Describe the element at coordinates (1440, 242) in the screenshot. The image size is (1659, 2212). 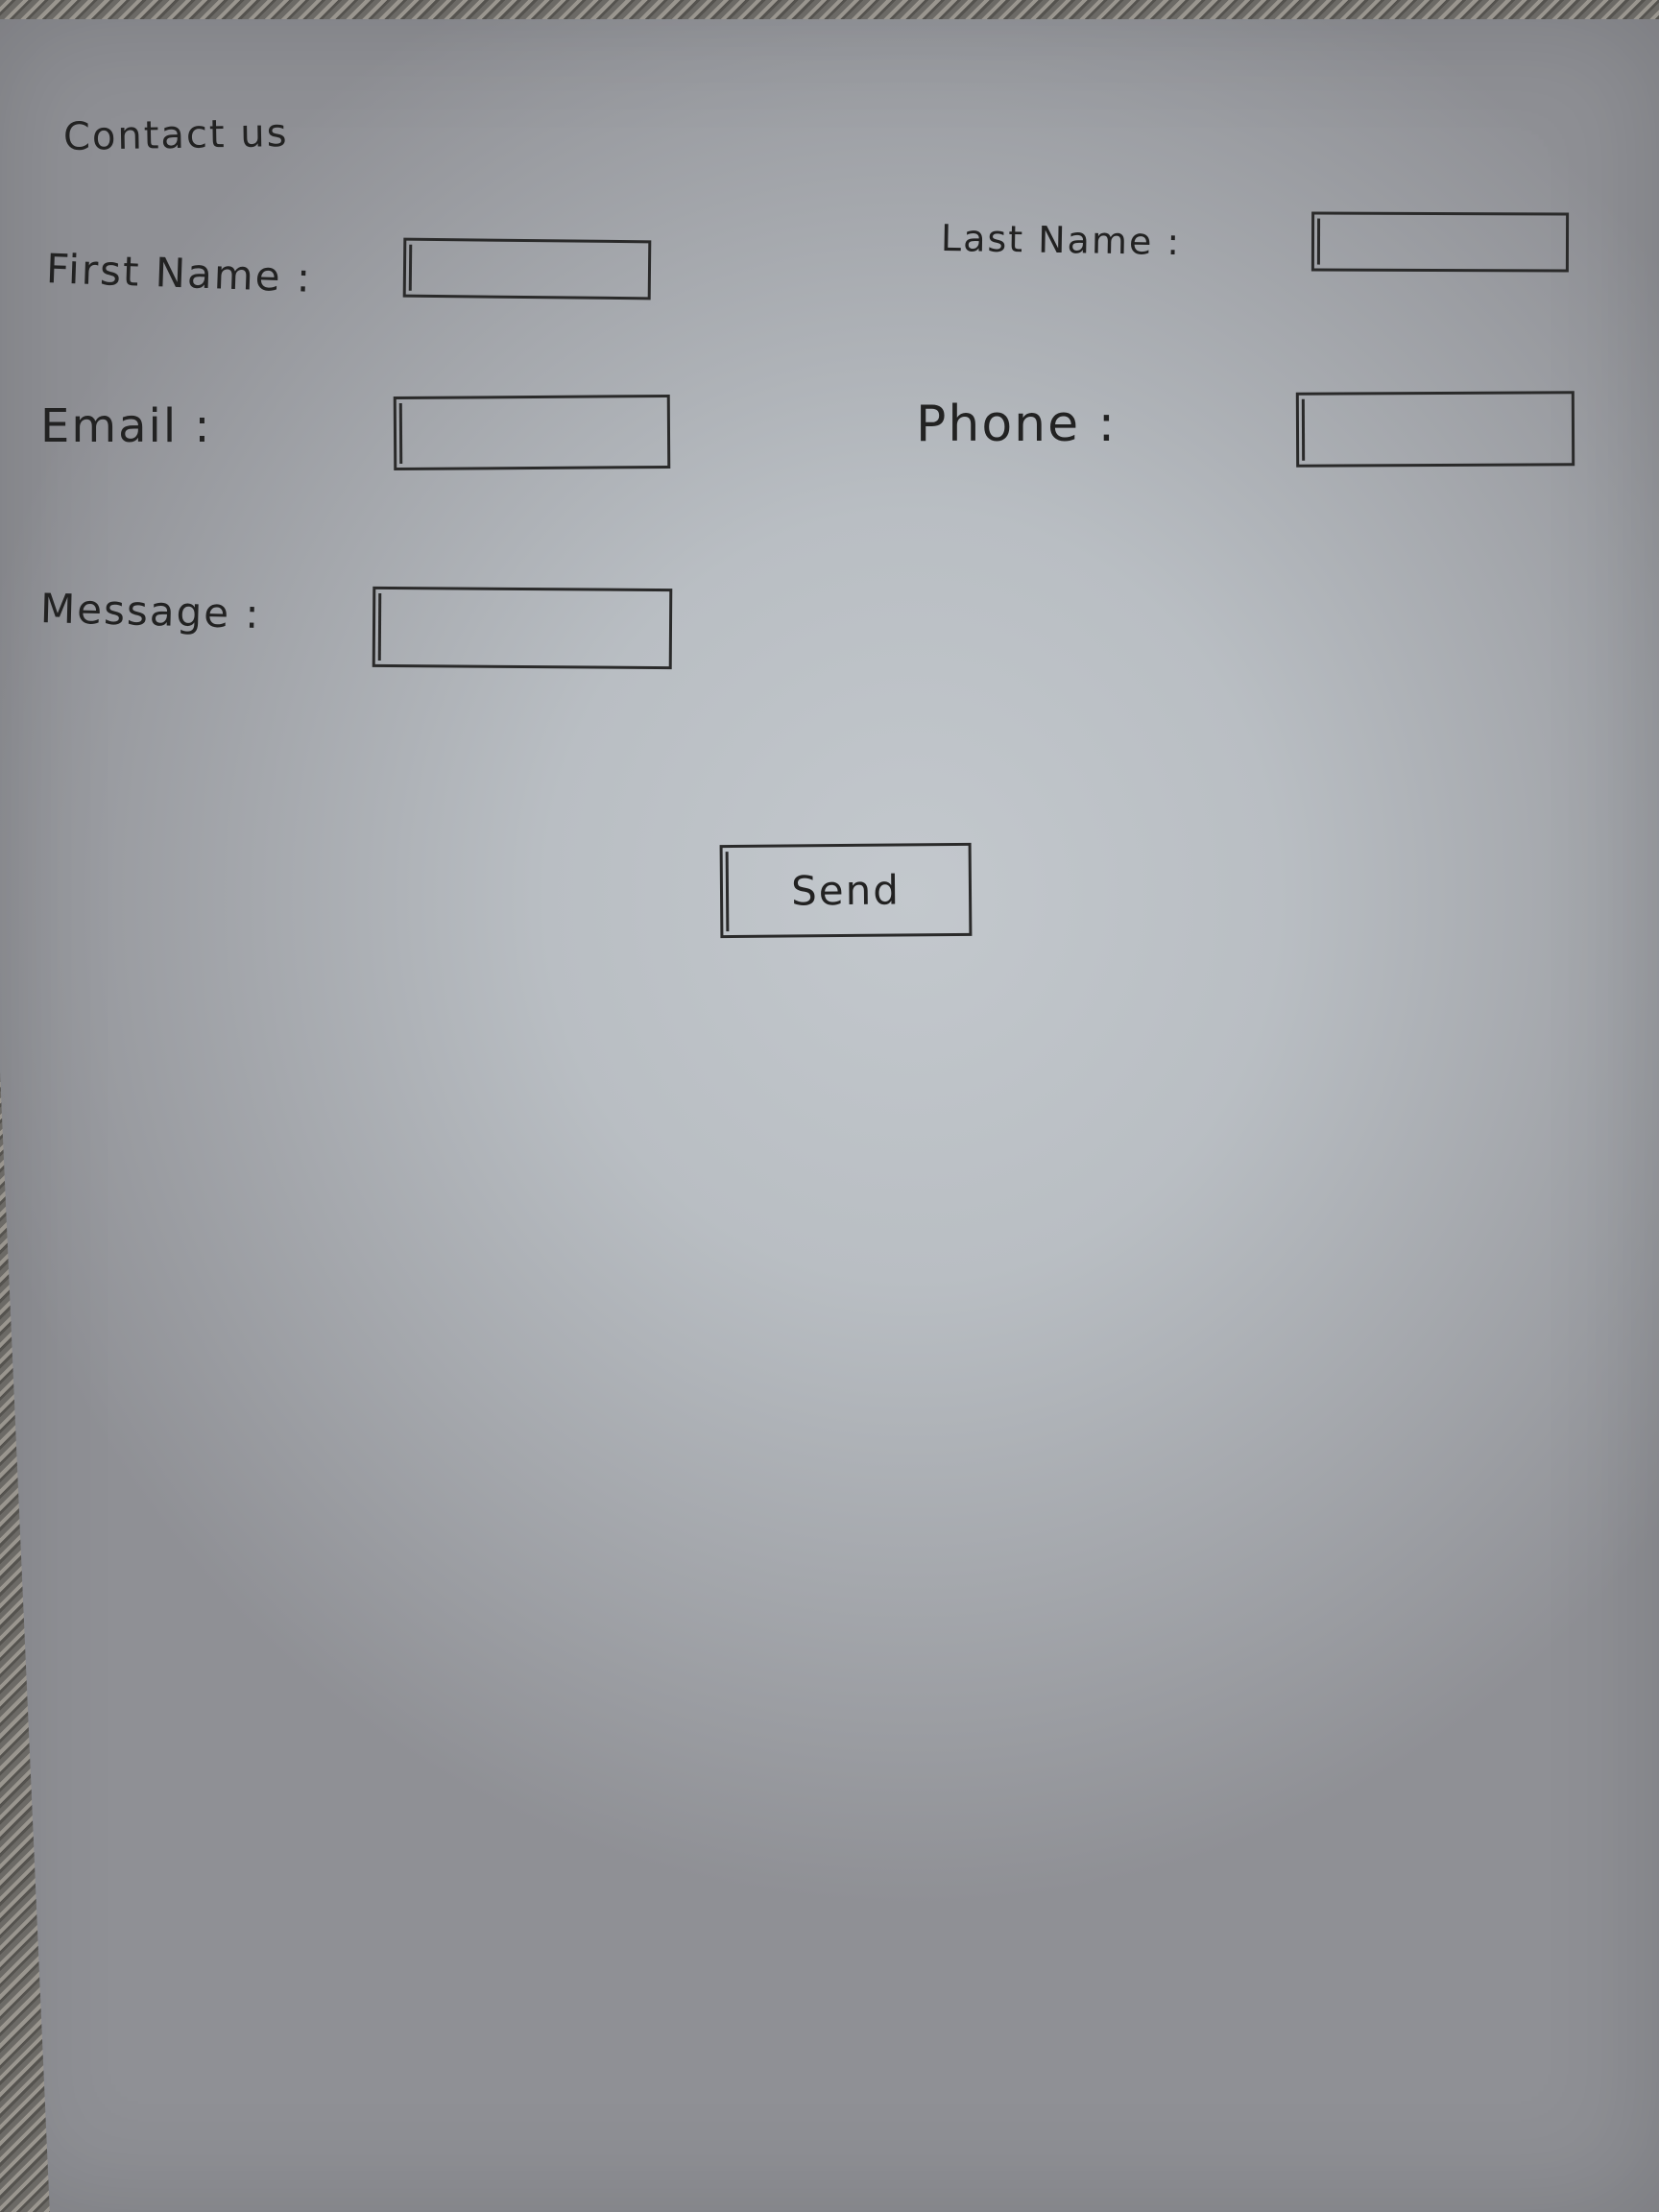
I see `last-name-input` at that location.